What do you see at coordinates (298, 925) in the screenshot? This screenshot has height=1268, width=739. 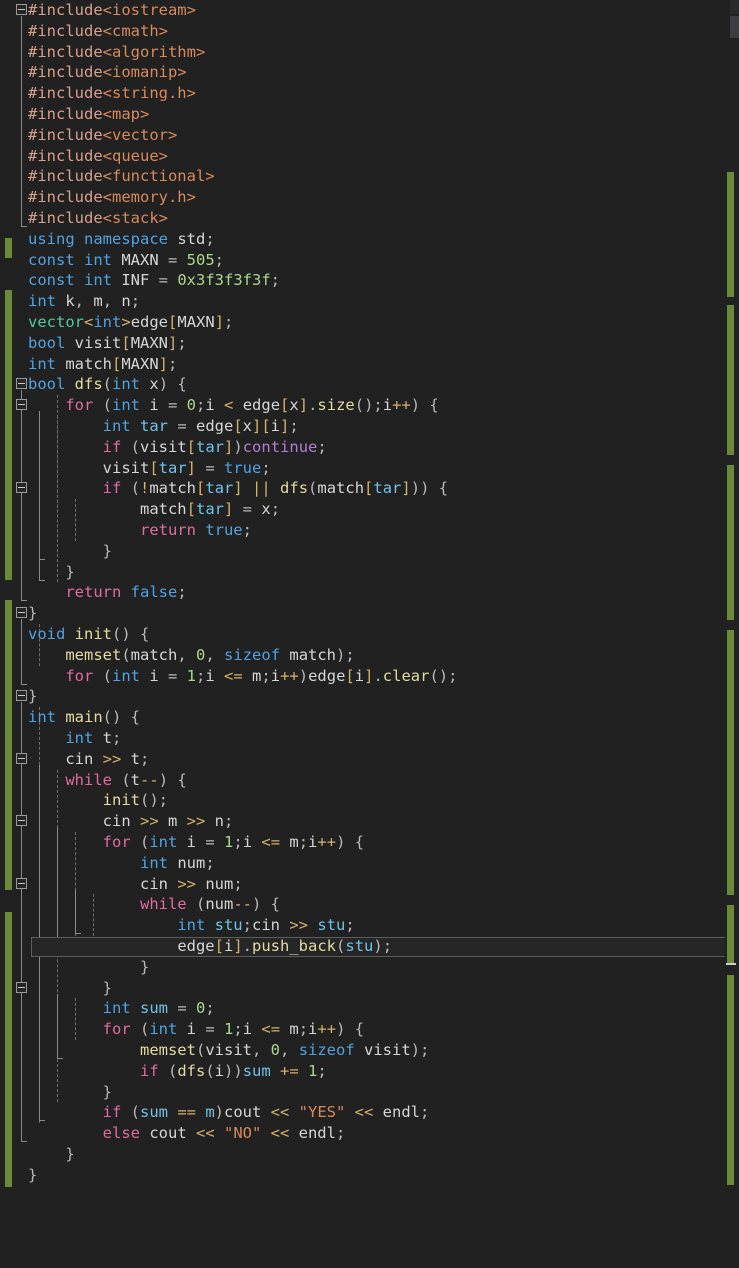 I see `token-op: >>` at bounding box center [298, 925].